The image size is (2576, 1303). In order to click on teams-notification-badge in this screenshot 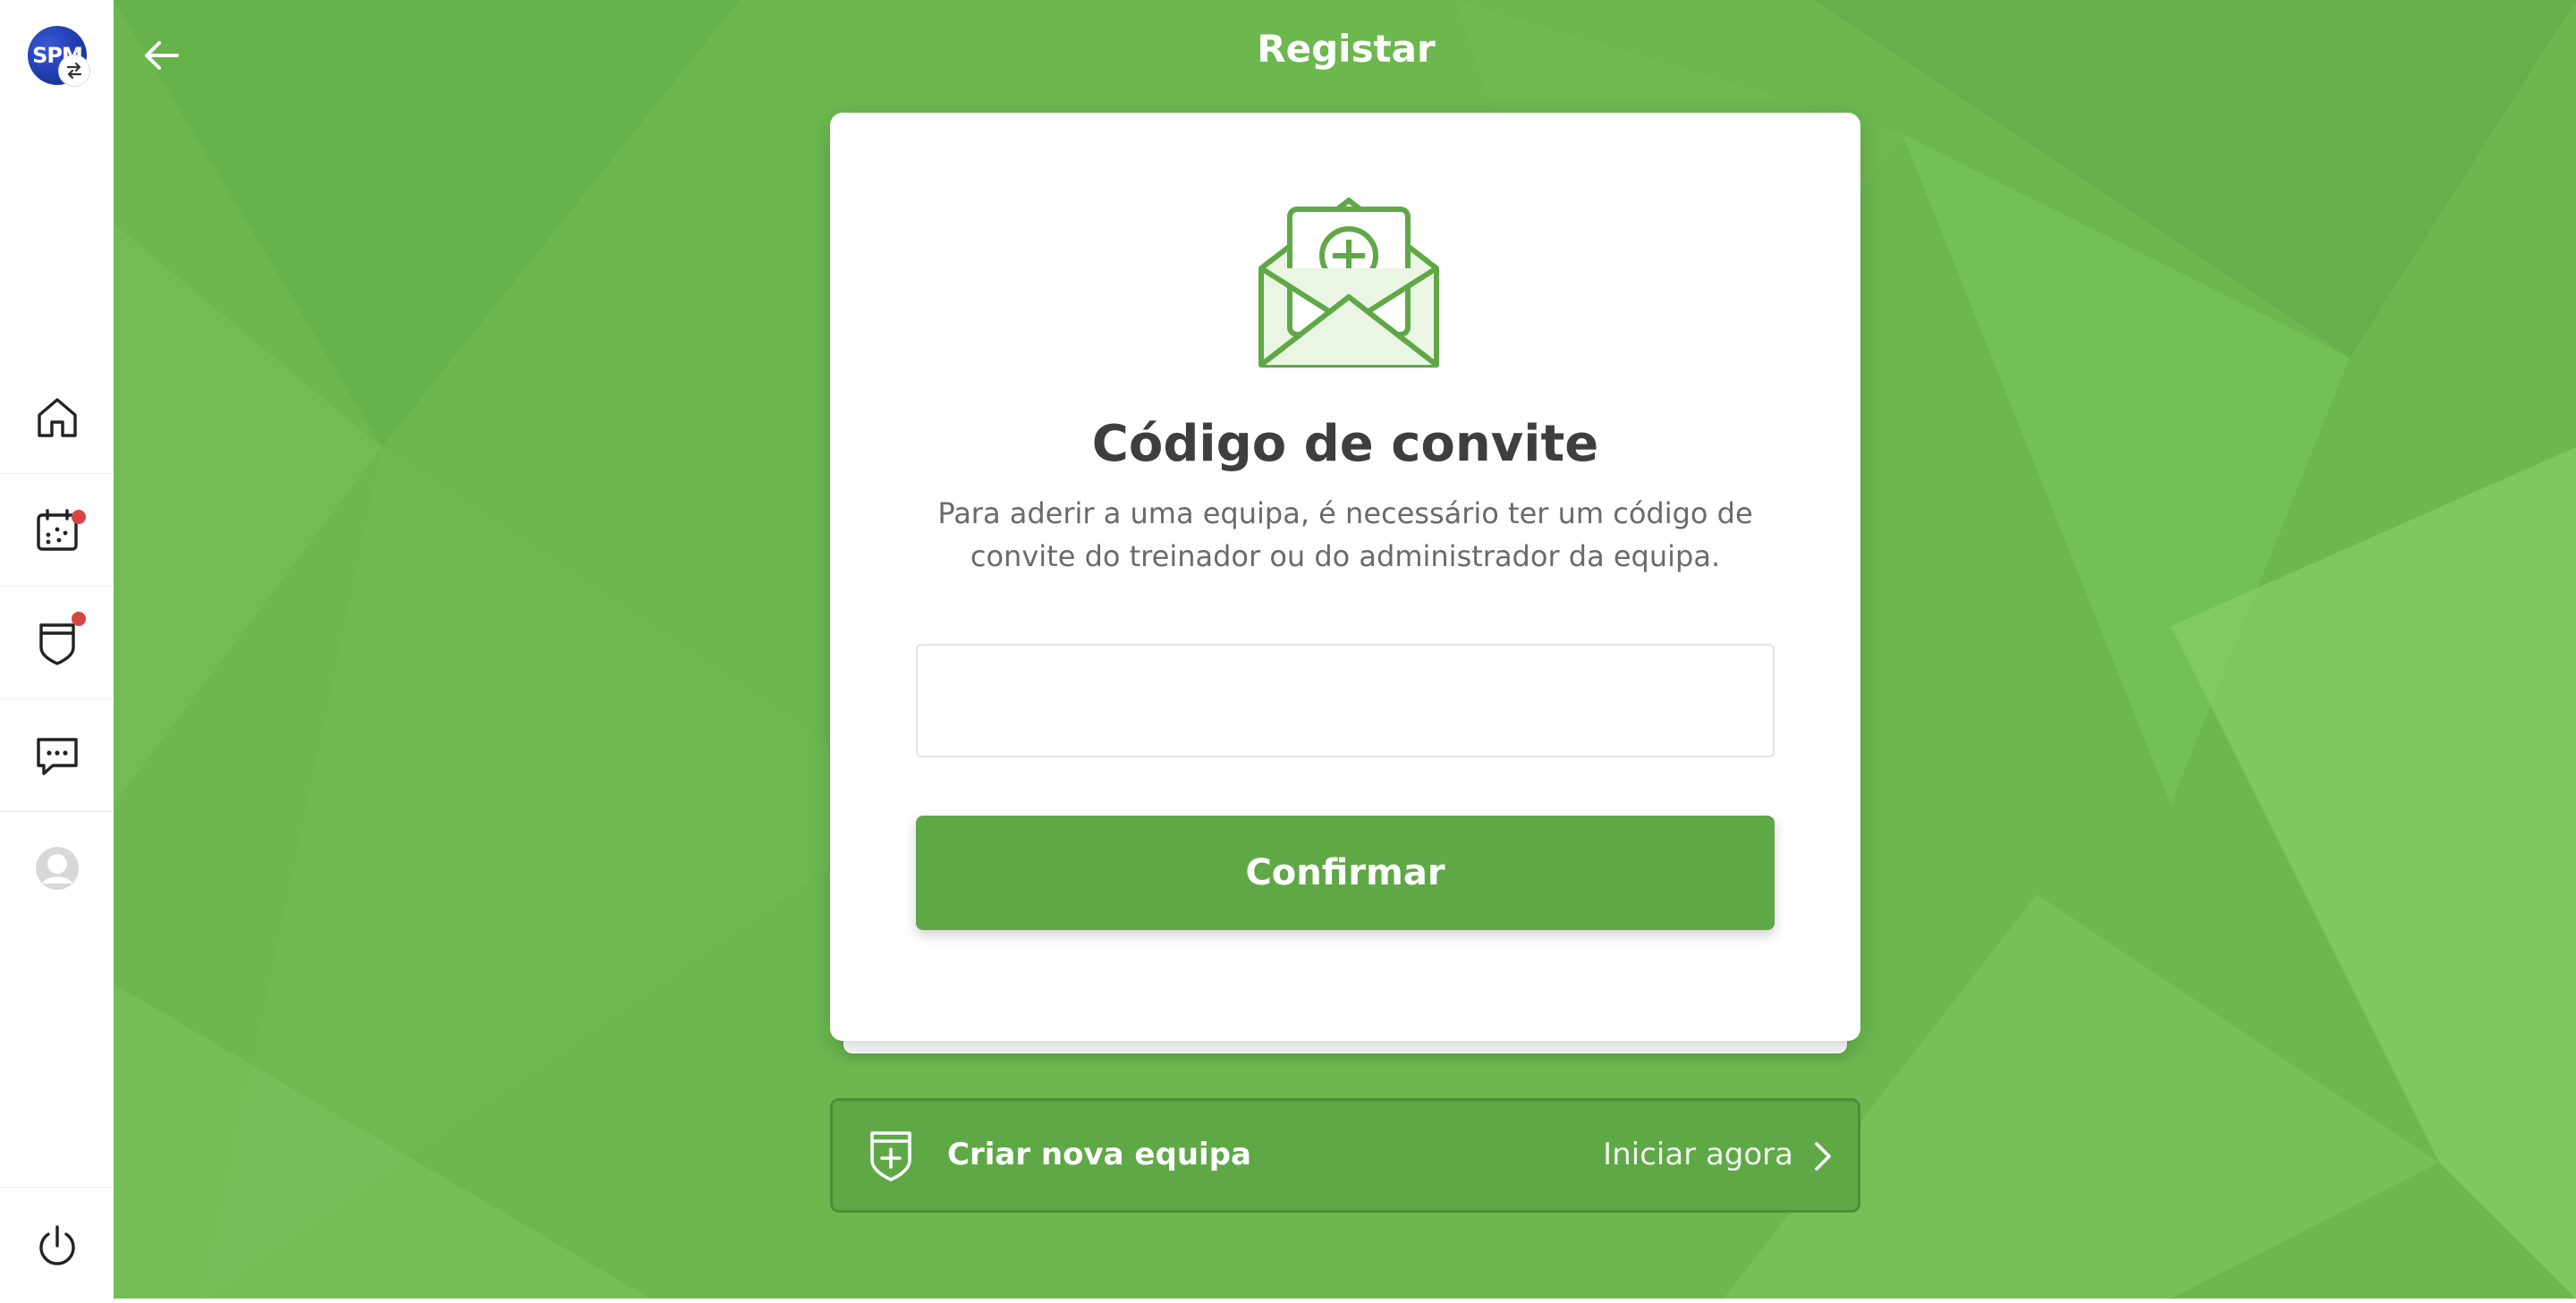, I will do `click(79, 619)`.